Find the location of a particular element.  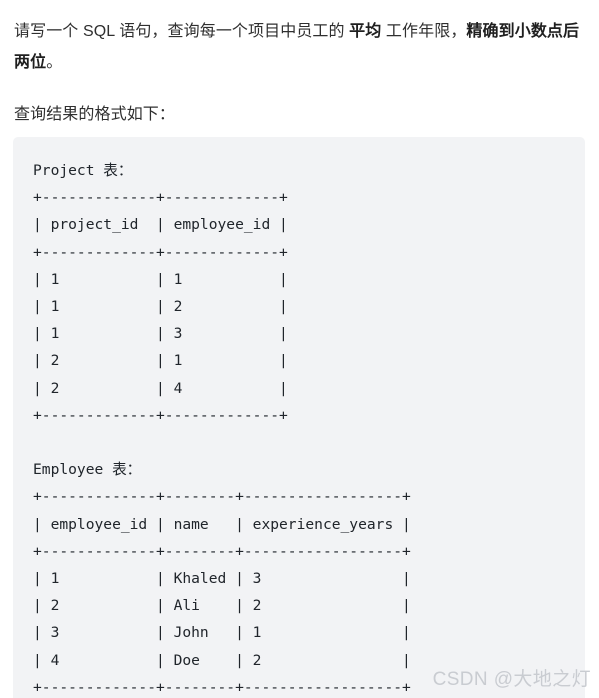

question-text-part-2: 工作年限， is located at coordinates (424, 31).